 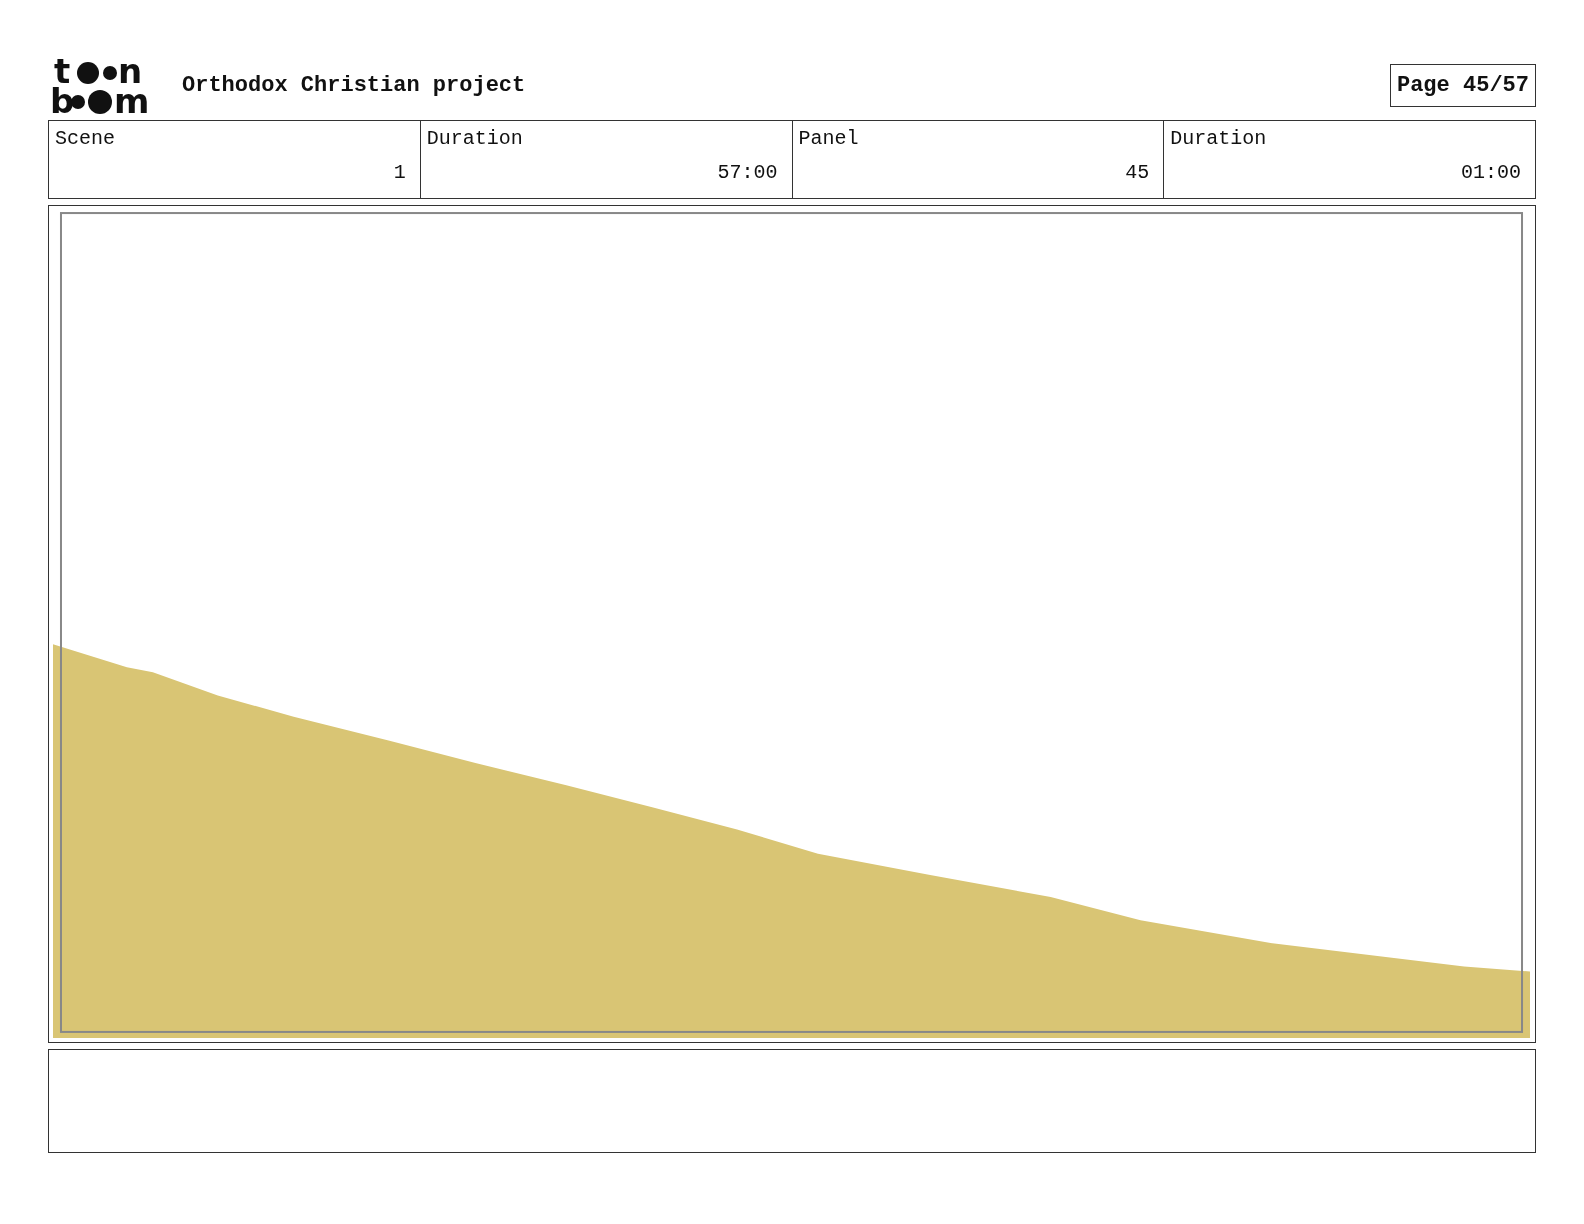 What do you see at coordinates (354, 85) in the screenshot?
I see `project-title: Orthodox Christian project` at bounding box center [354, 85].